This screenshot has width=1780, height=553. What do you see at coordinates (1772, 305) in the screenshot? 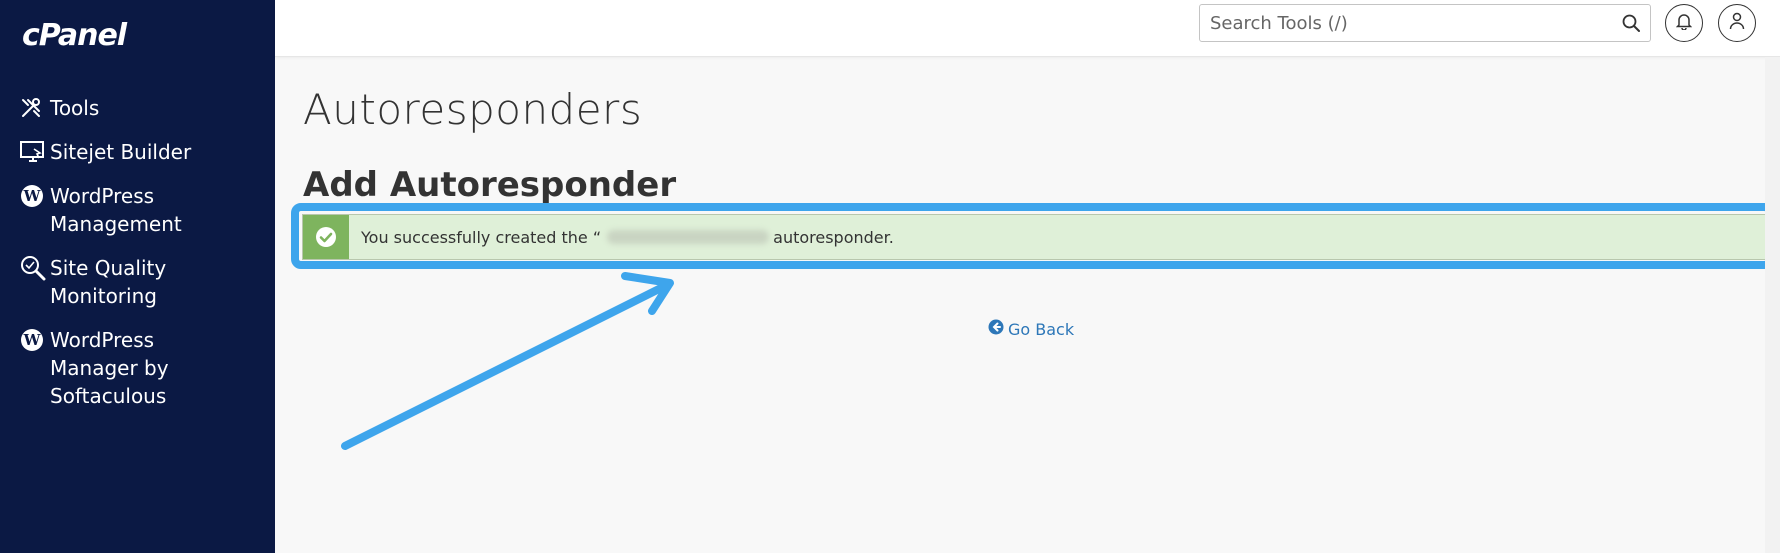
I see `scrollbar` at bounding box center [1772, 305].